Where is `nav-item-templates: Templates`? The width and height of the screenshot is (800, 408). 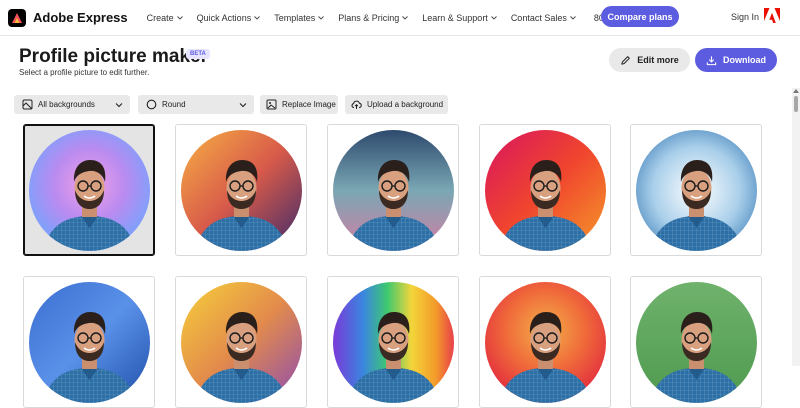 nav-item-templates: Templates is located at coordinates (299, 17).